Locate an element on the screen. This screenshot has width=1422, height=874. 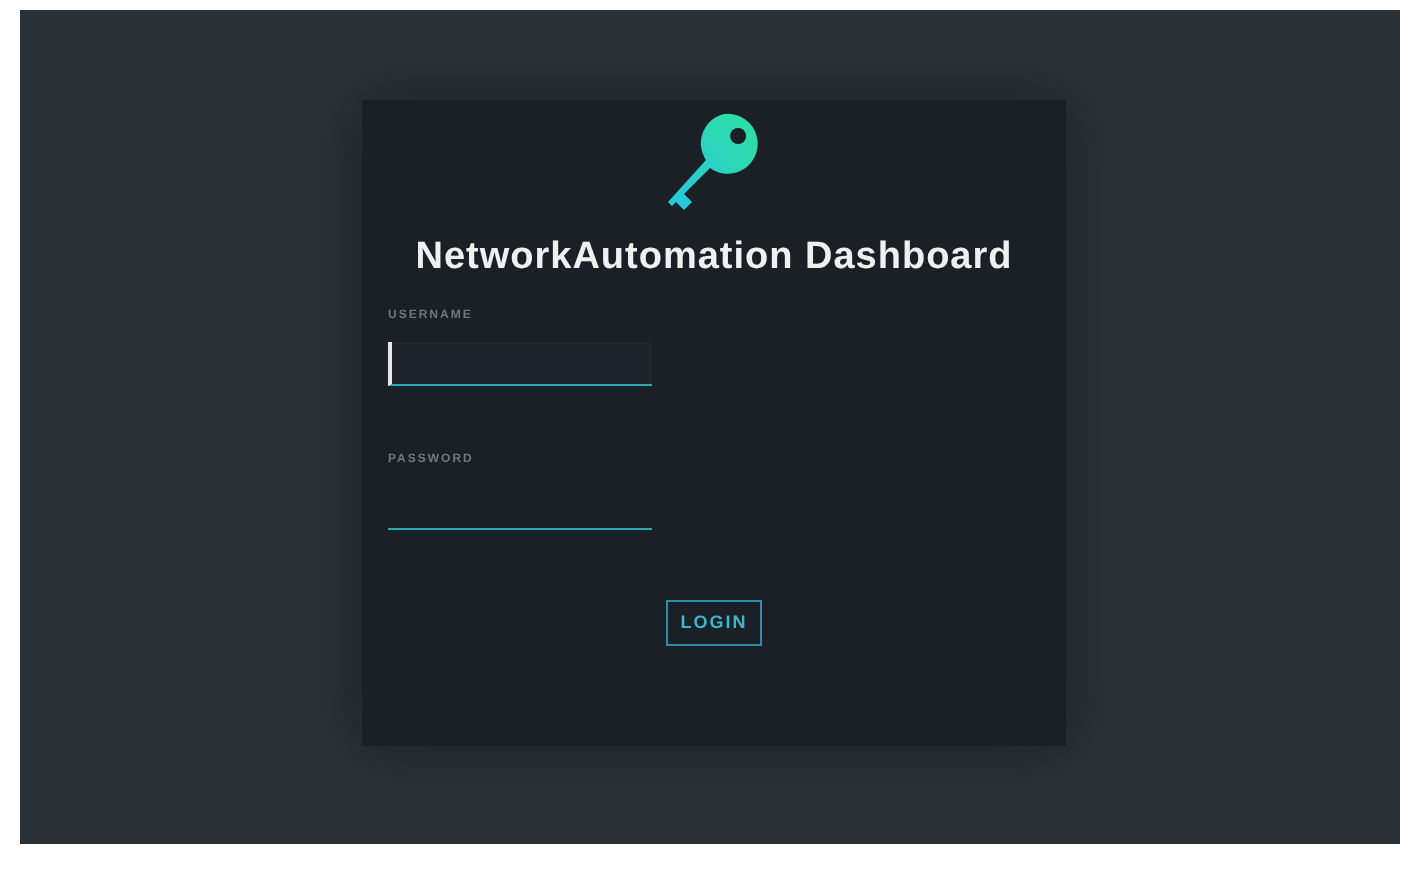
key-icon is located at coordinates (714, 162).